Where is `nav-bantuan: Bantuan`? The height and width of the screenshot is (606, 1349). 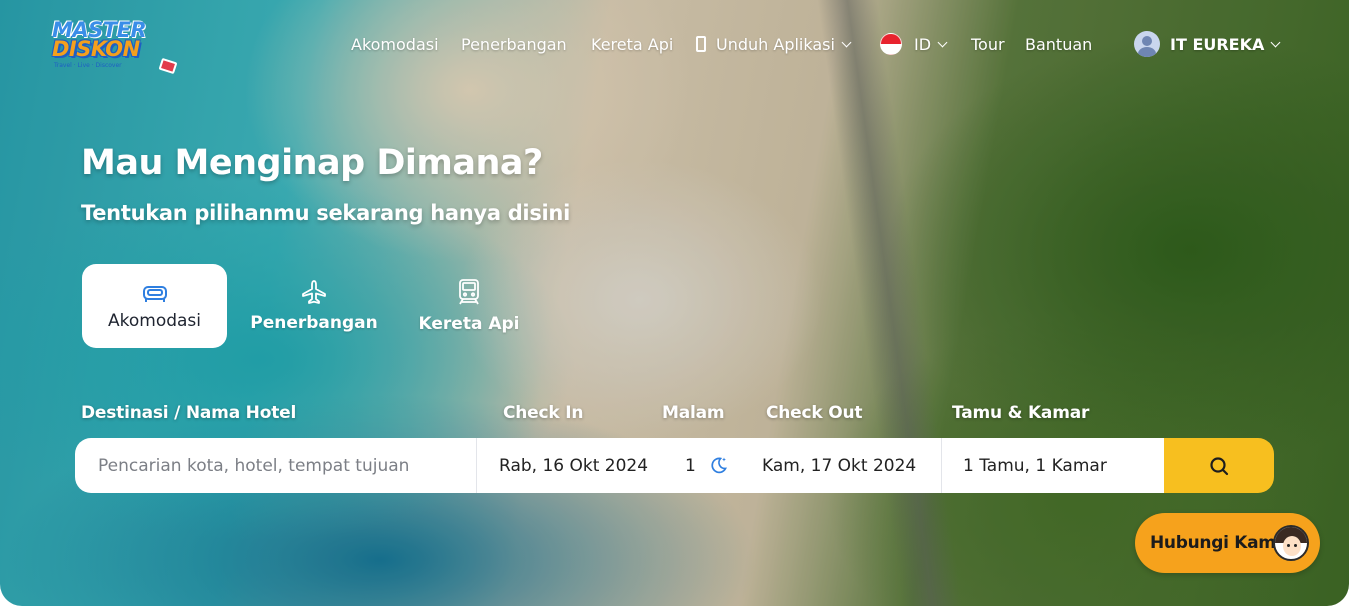
nav-bantuan: Bantuan is located at coordinates (1058, 44).